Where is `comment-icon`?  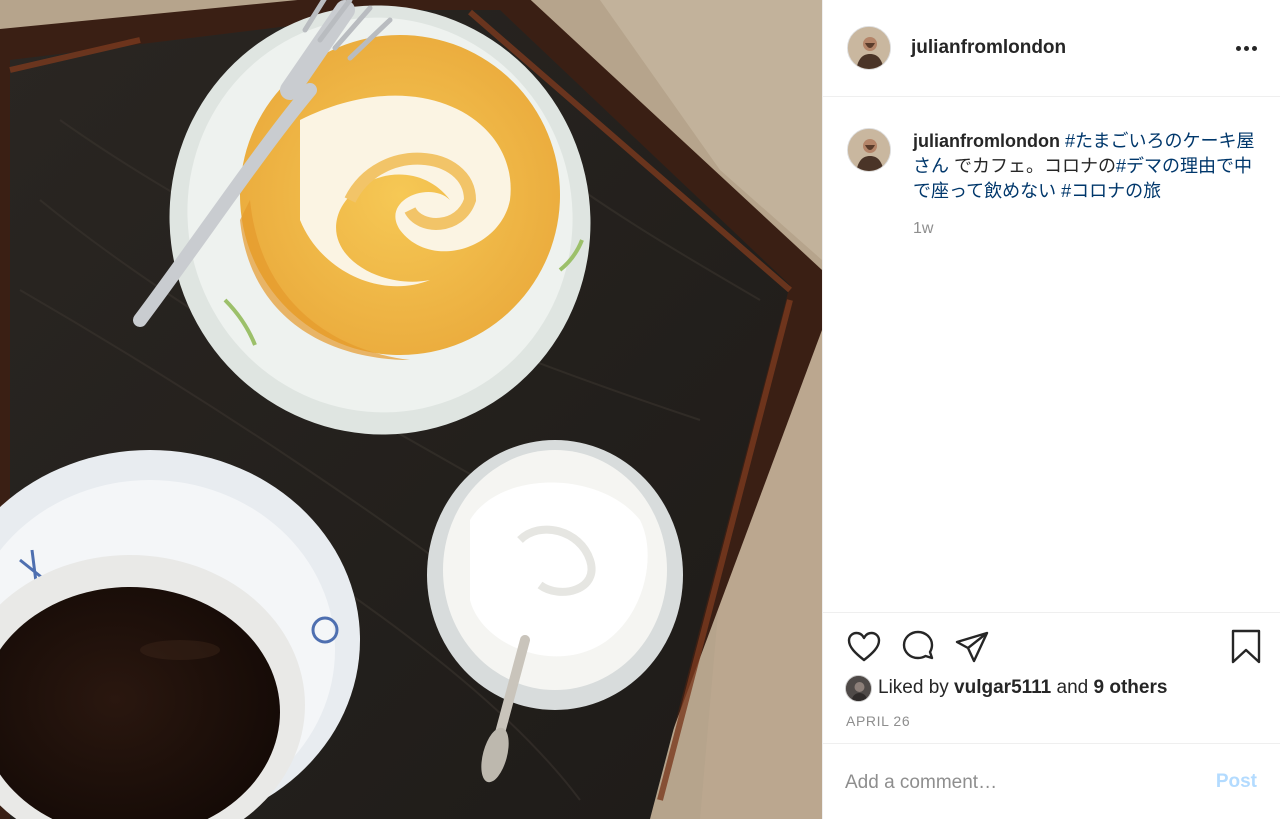
comment-icon is located at coordinates (918, 647).